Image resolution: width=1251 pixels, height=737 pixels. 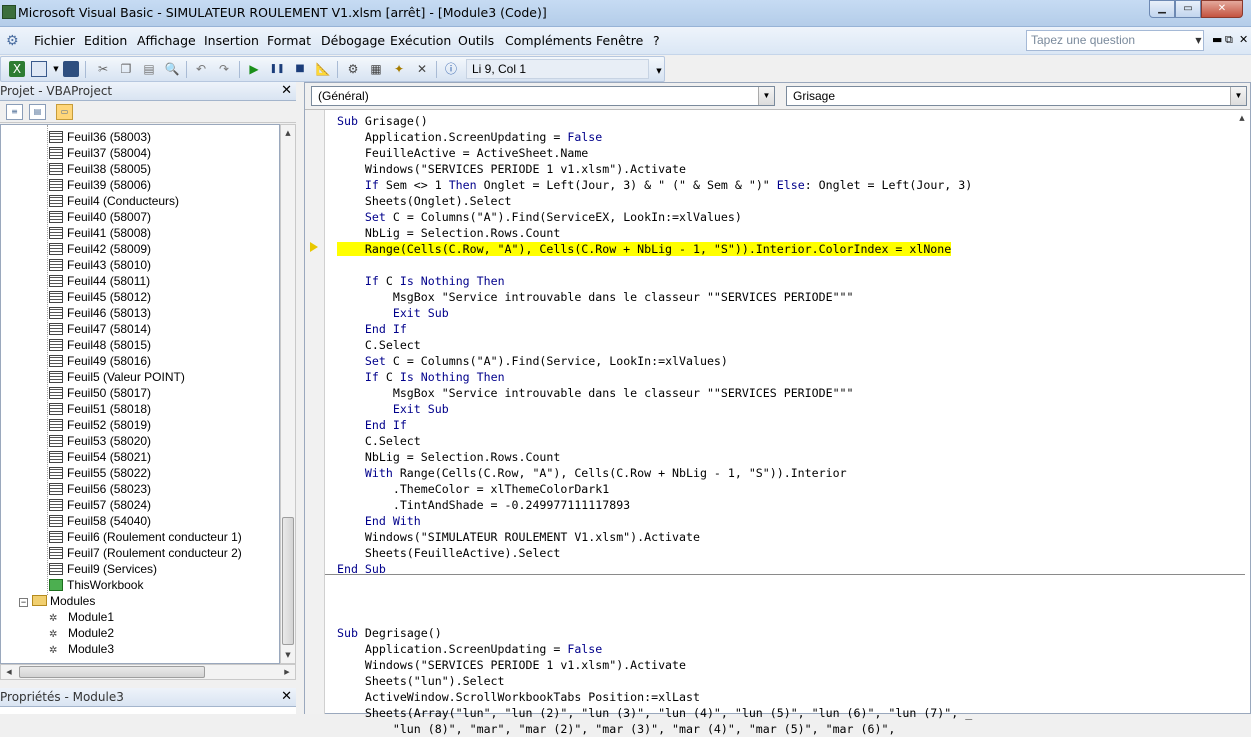 I want to click on collapse-icon: −, so click(x=23, y=602).